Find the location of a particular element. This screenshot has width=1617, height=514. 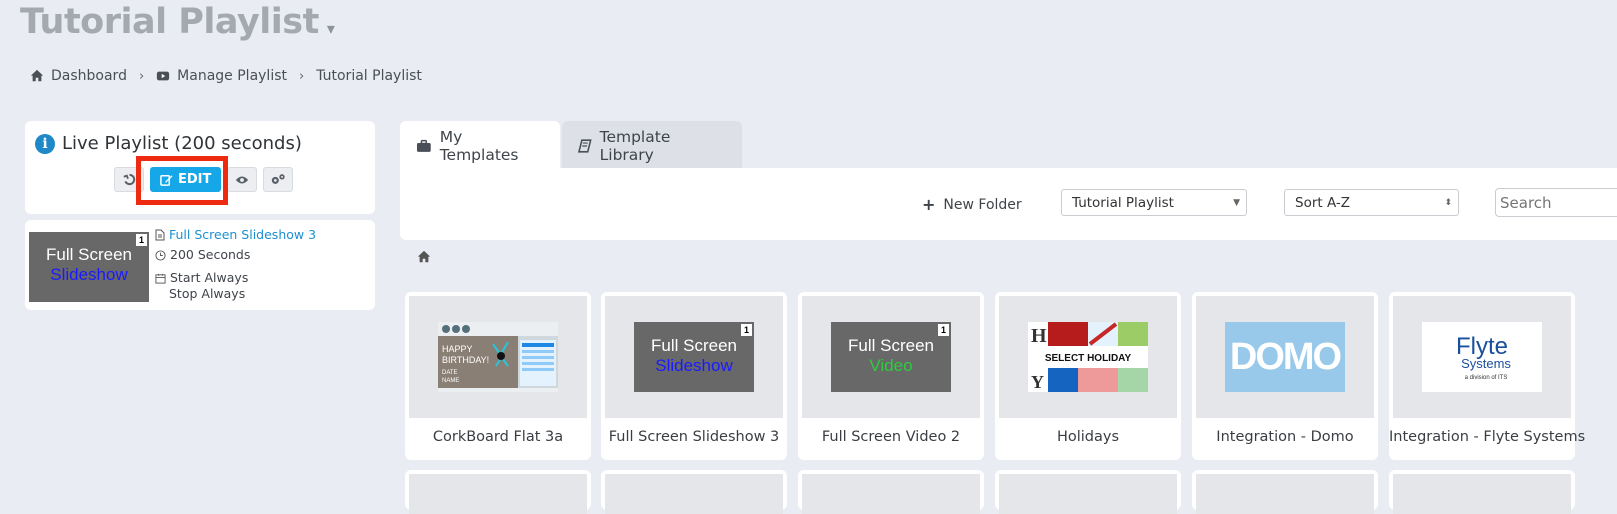

briefcase-icon is located at coordinates (423, 145).